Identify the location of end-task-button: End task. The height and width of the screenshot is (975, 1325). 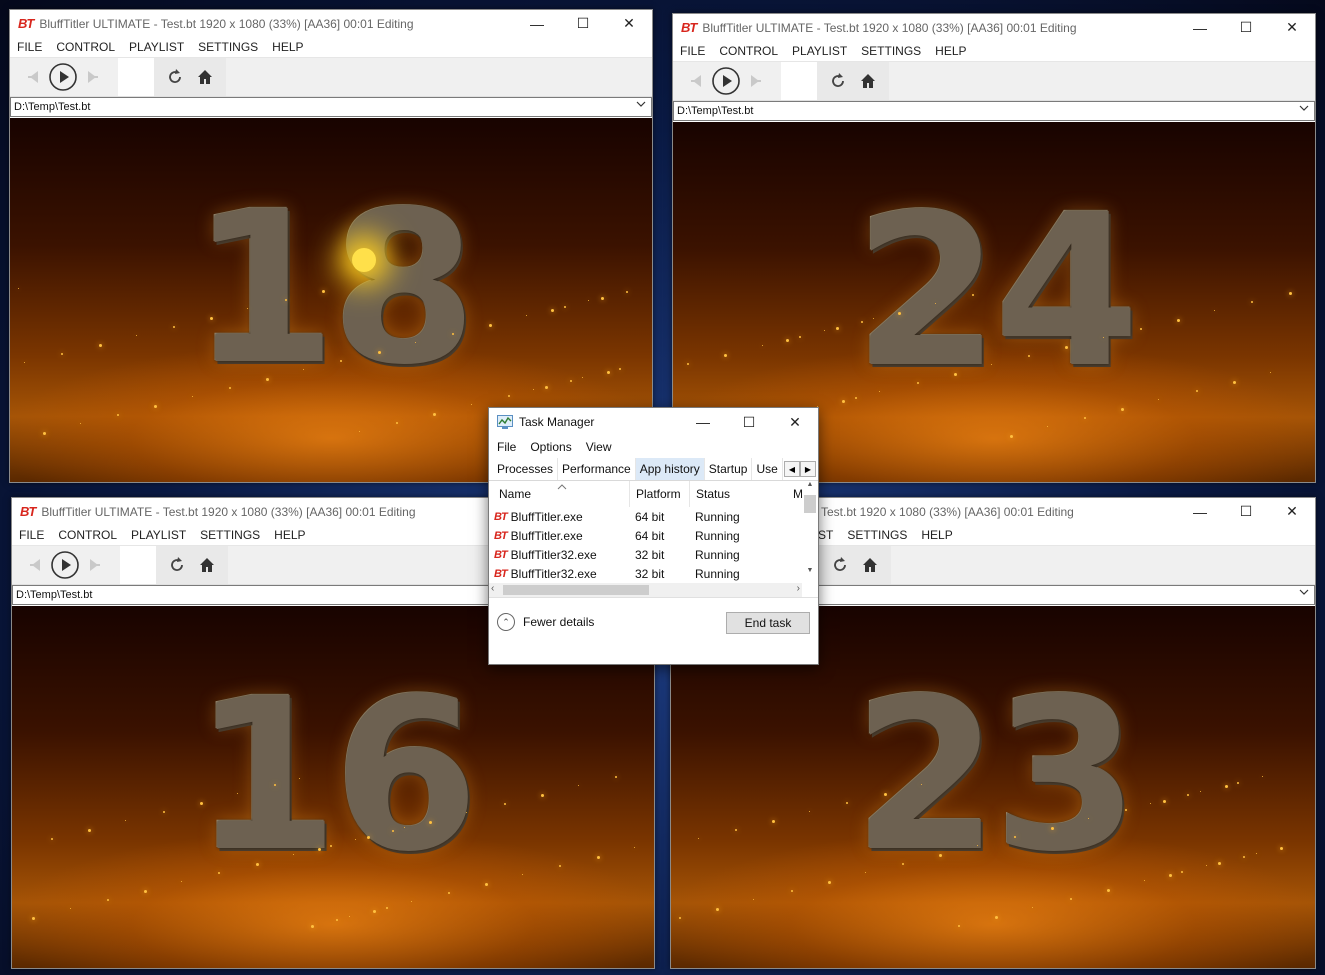
(768, 623).